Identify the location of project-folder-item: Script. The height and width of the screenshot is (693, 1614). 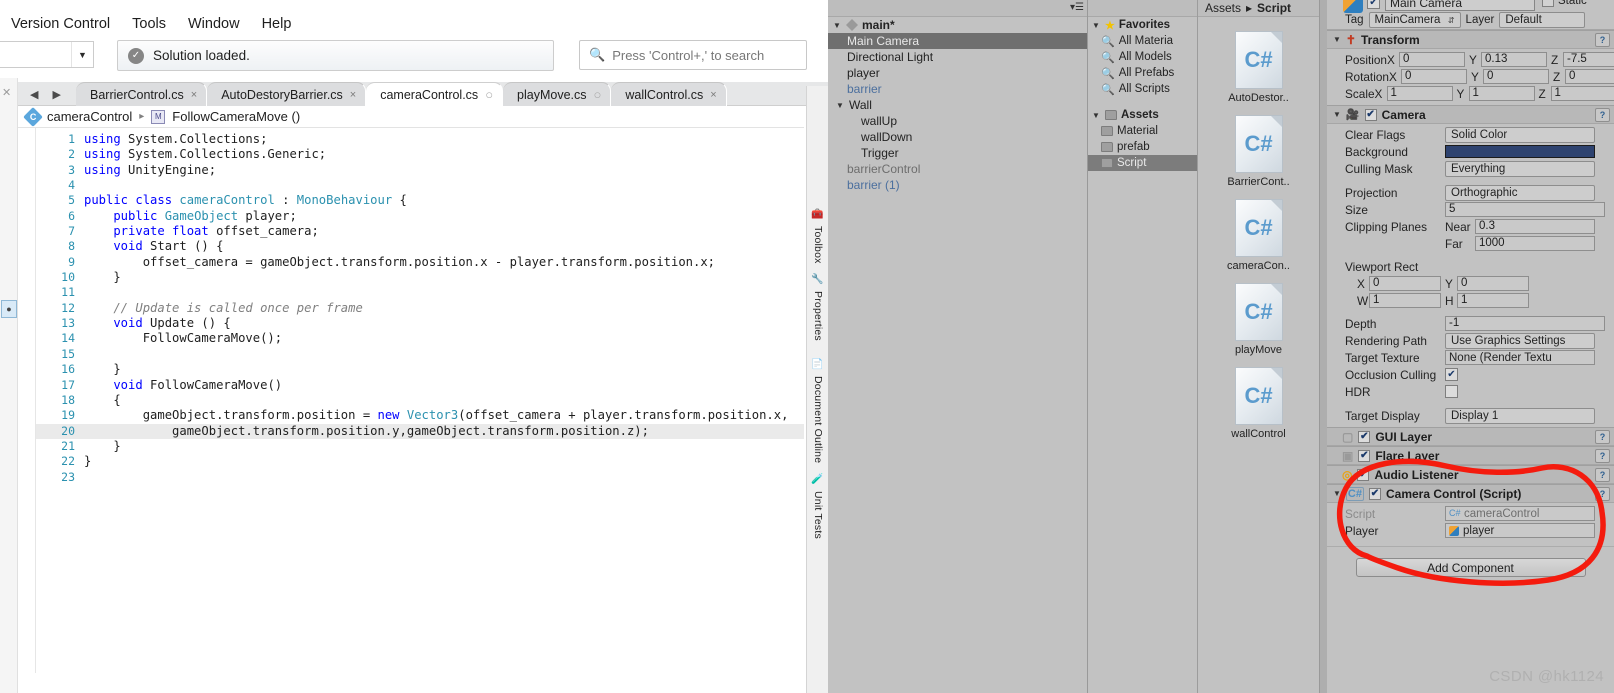
(1142, 163).